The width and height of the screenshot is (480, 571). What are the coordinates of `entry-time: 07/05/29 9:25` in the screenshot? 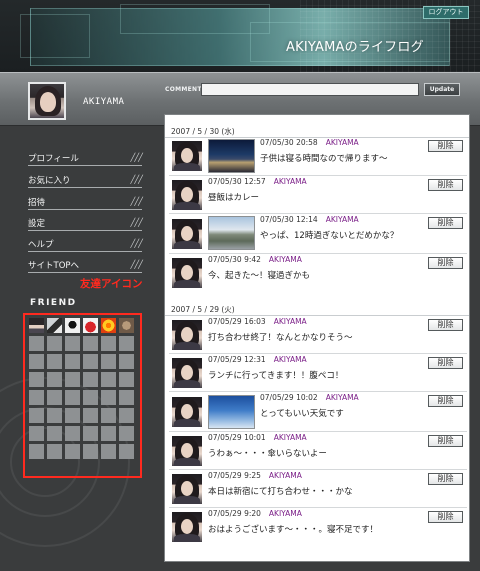 It's located at (234, 475).